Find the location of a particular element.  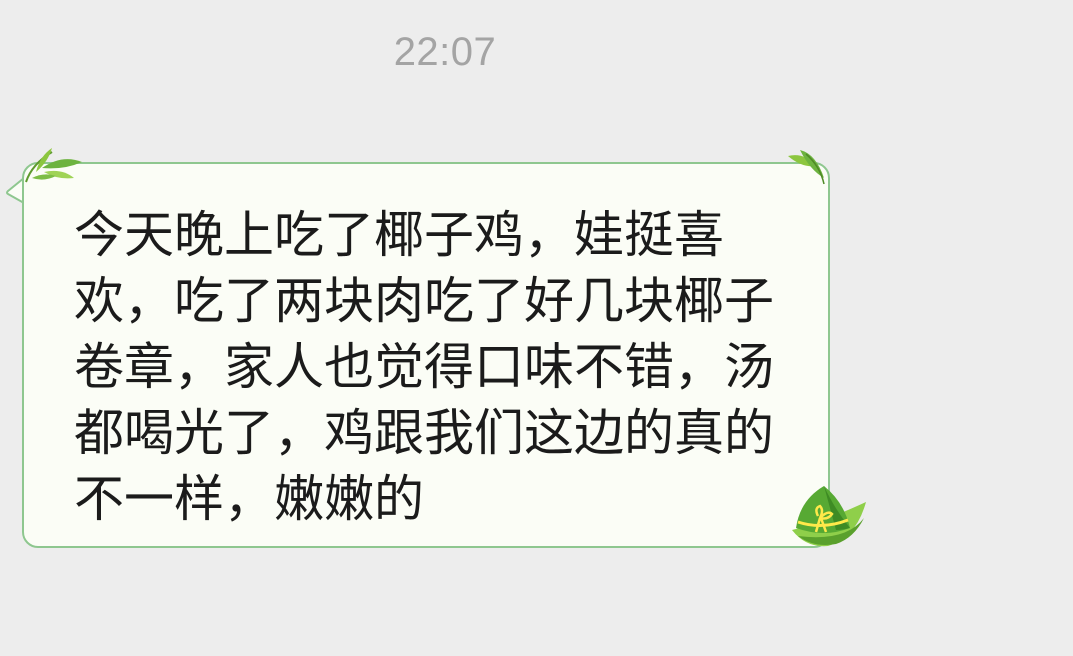

chat-timestamp: 22:07 is located at coordinates (445, 52).